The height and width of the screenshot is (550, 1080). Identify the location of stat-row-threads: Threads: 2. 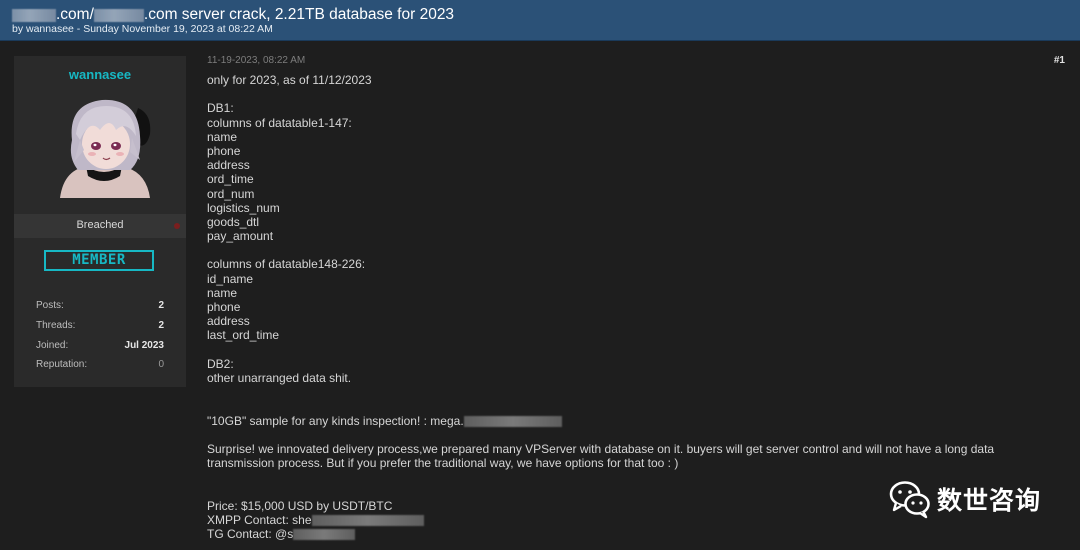
(100, 327).